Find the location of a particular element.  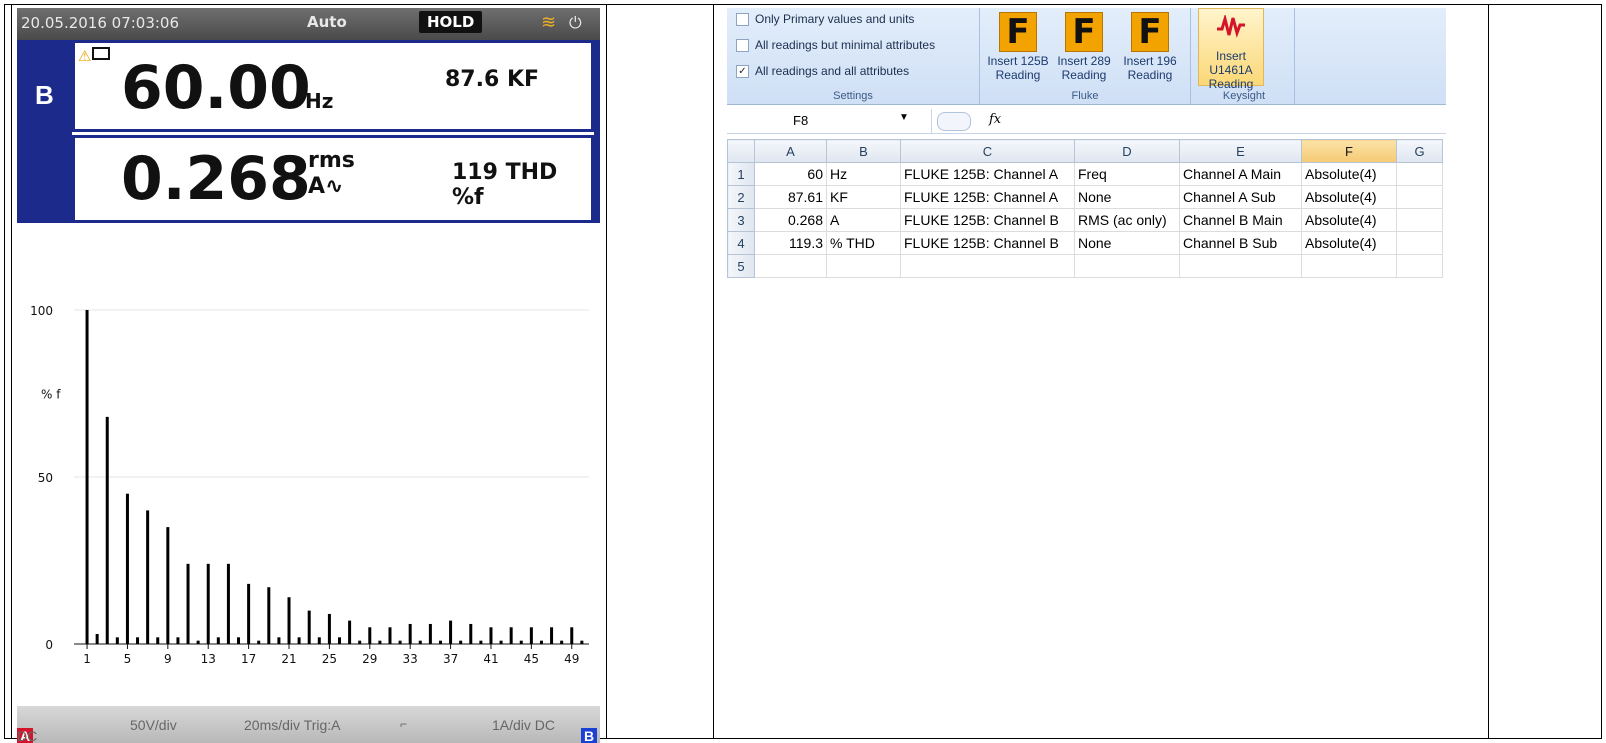

insert-125b-button: F Insert 125B Reading is located at coordinates (1018, 45).